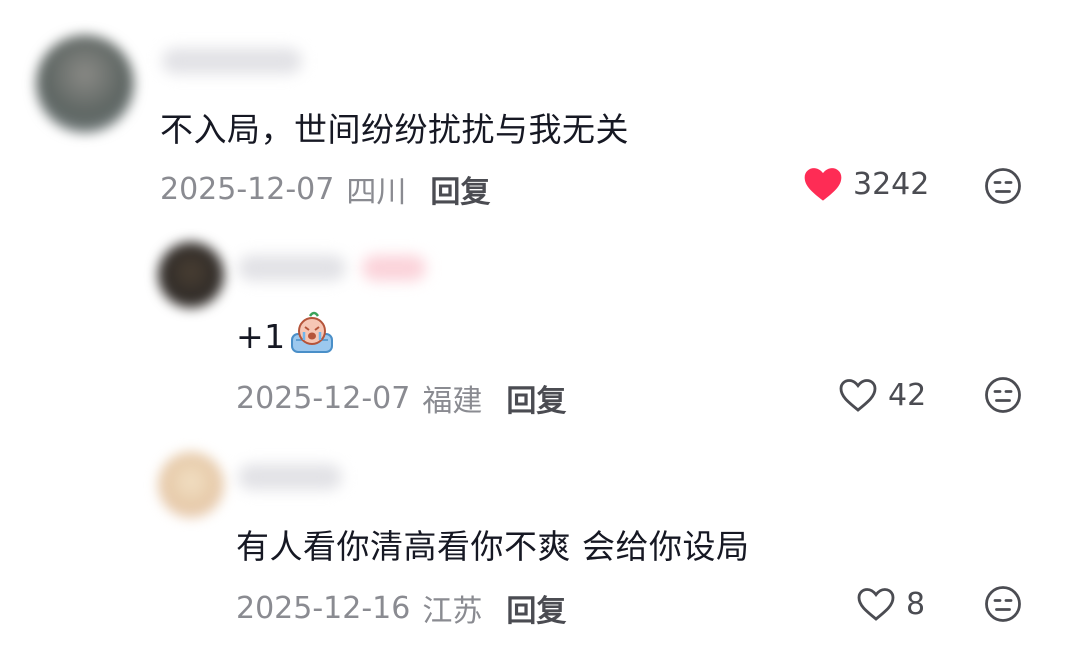  I want to click on heart-filled-icon, so click(823, 184).